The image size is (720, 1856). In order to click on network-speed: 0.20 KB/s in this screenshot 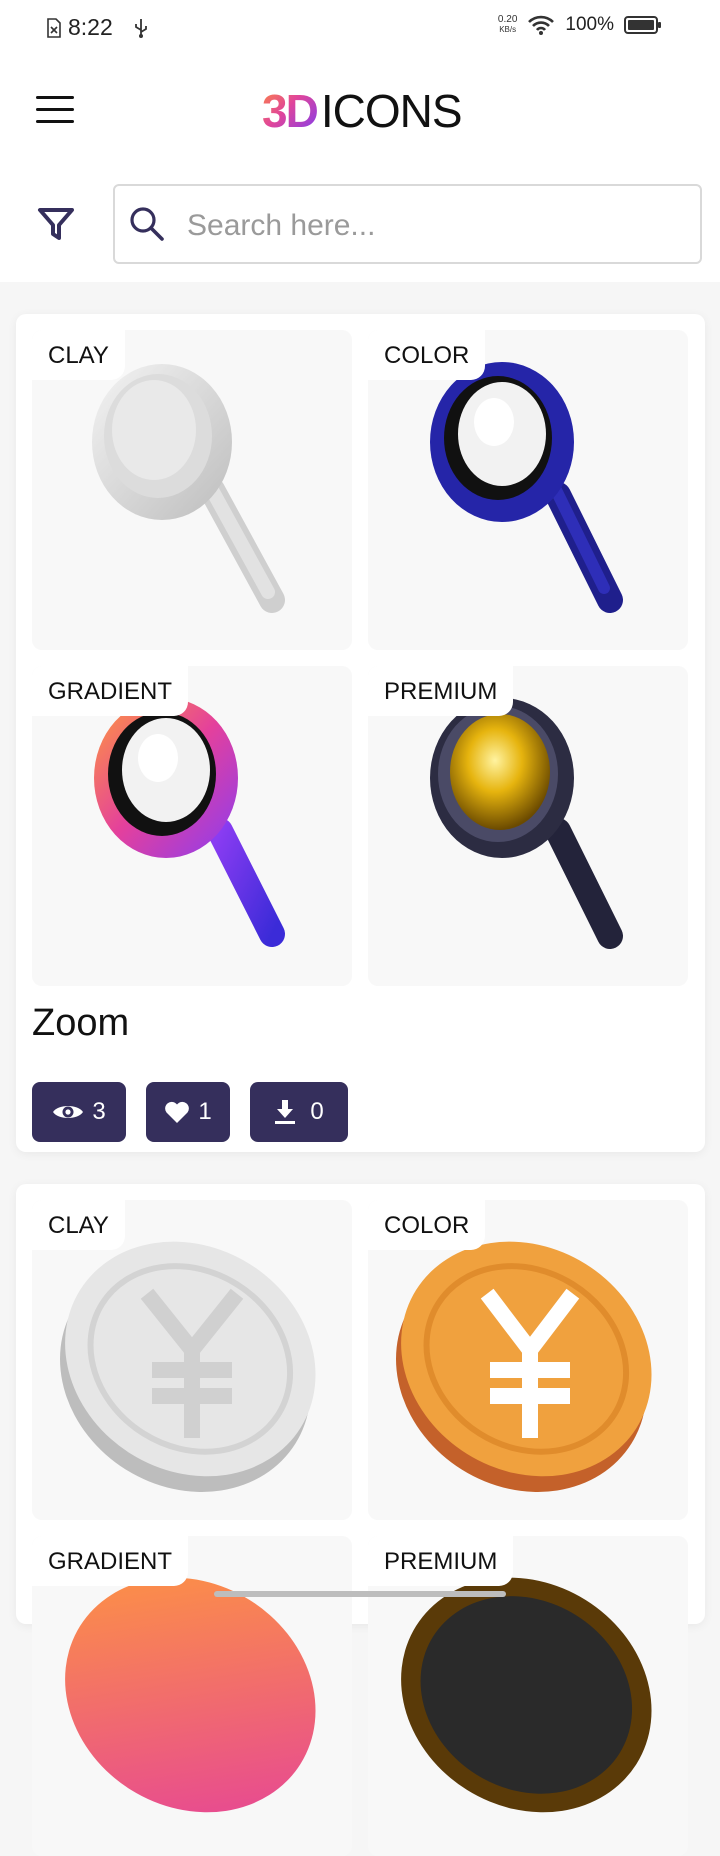, I will do `click(507, 25)`.